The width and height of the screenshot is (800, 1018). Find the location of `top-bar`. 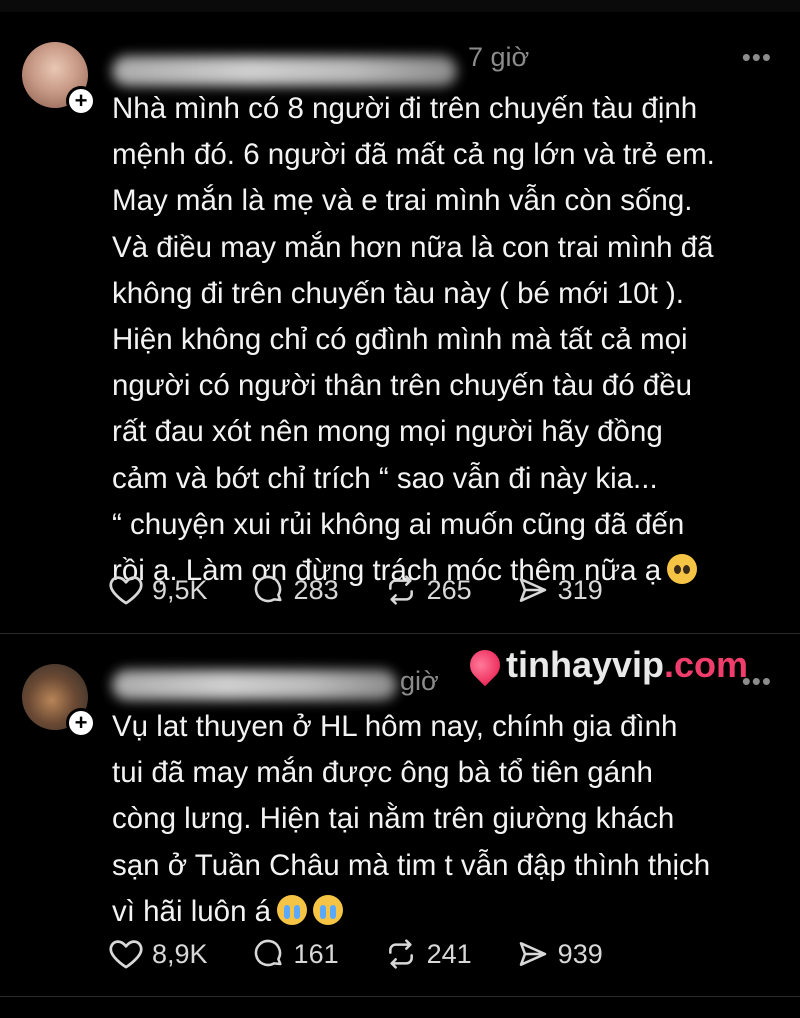

top-bar is located at coordinates (400, 6).